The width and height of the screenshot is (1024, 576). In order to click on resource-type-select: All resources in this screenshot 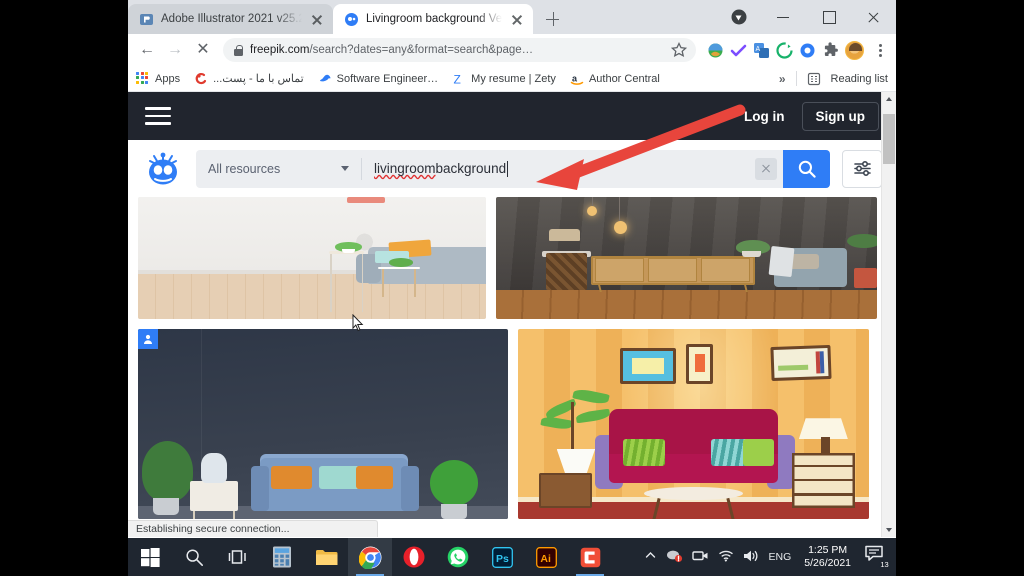, I will do `click(278, 169)`.